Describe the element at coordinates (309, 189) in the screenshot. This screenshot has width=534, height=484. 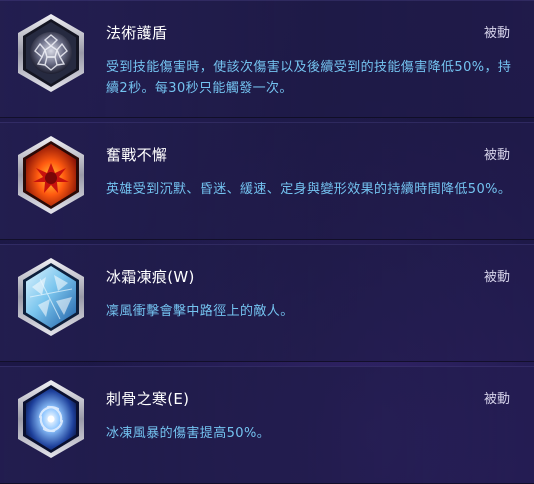
I see `talent-description: 英雄受到沉默、昏迷、緩速、定身與變形效果的持續時間降低50%。` at that location.